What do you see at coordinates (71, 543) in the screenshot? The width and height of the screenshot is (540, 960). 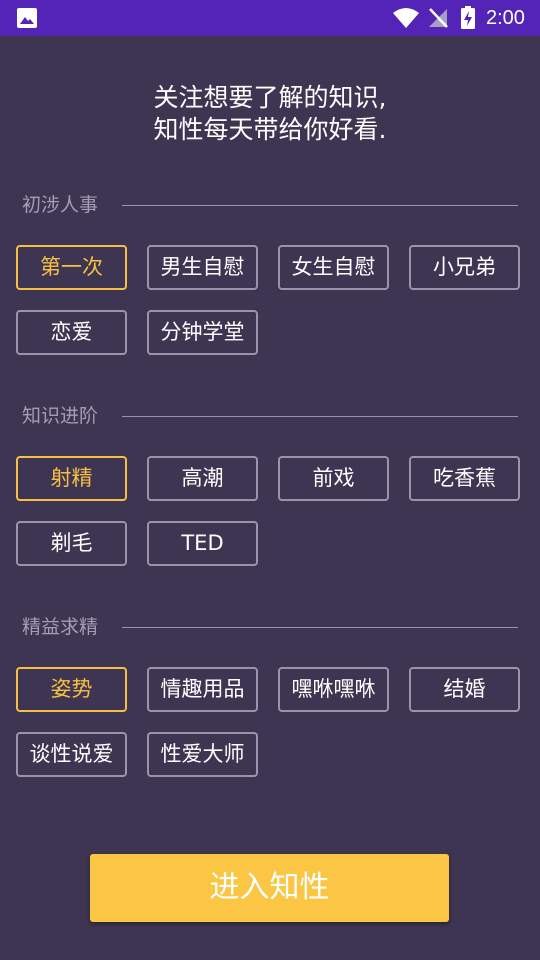 I see `tag-shaving: 剃毛` at bounding box center [71, 543].